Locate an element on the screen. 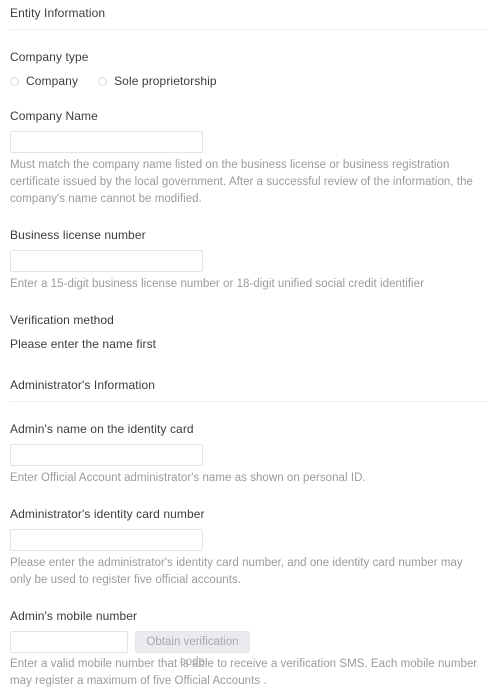  section-divider-entity is located at coordinates (248, 29).